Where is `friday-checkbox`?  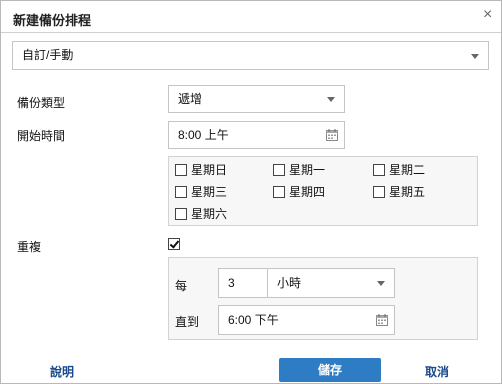
friday-checkbox is located at coordinates (379, 192).